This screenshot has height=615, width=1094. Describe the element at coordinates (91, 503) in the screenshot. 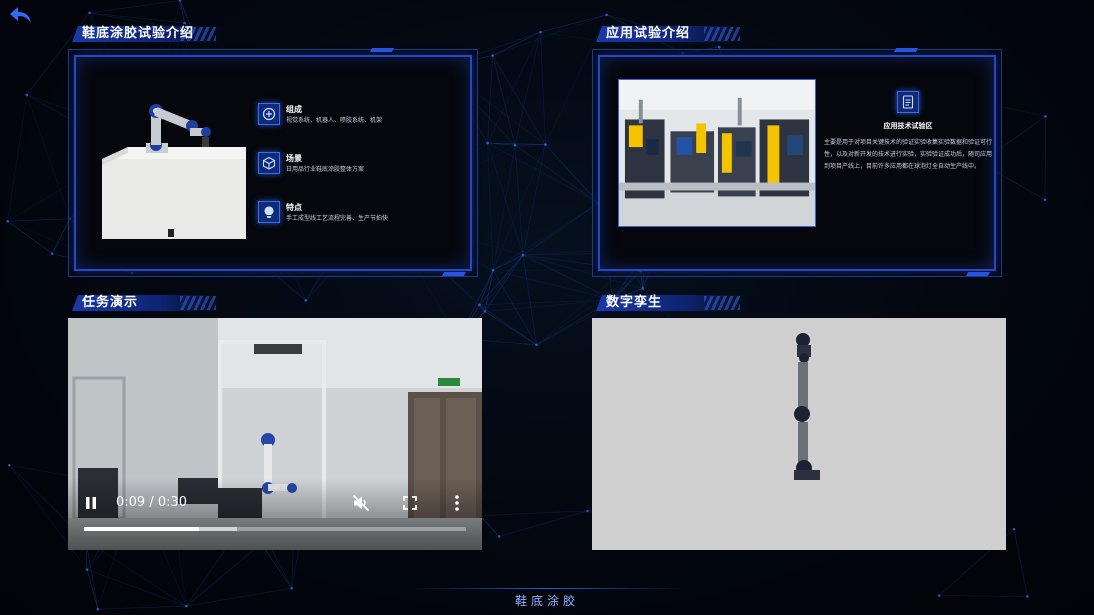

I see `pause-icon` at that location.